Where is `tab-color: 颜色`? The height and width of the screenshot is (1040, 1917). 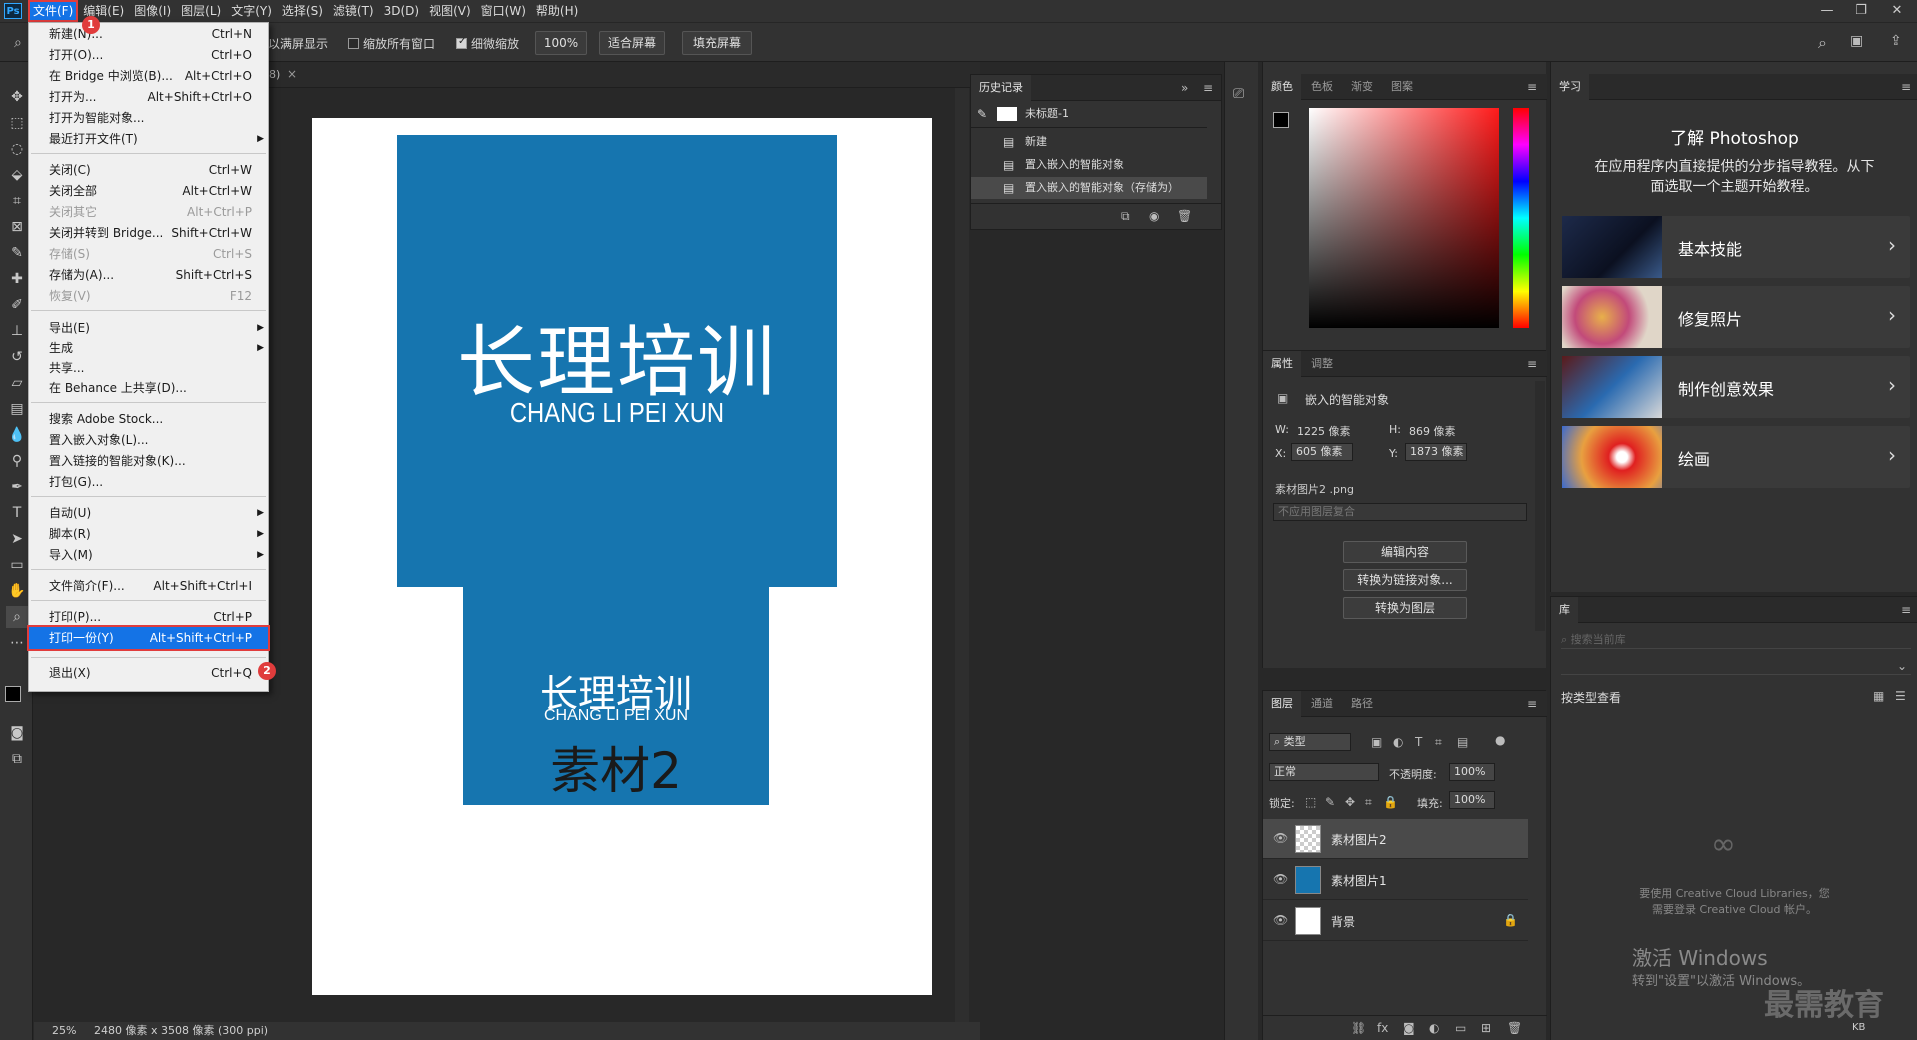
tab-color: 颜色 is located at coordinates (1282, 87).